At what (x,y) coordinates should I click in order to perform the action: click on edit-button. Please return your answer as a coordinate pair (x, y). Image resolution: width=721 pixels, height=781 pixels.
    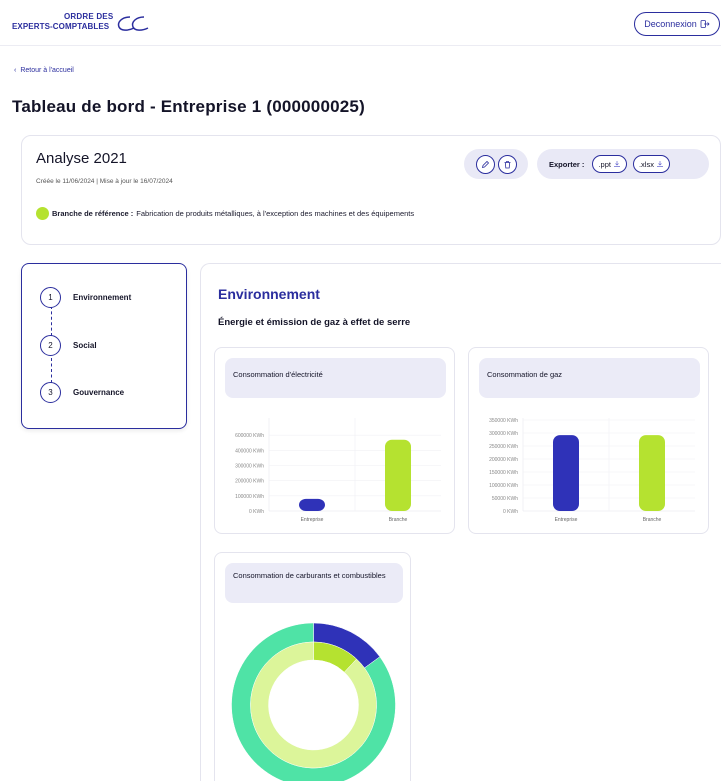
    Looking at the image, I should click on (485, 164).